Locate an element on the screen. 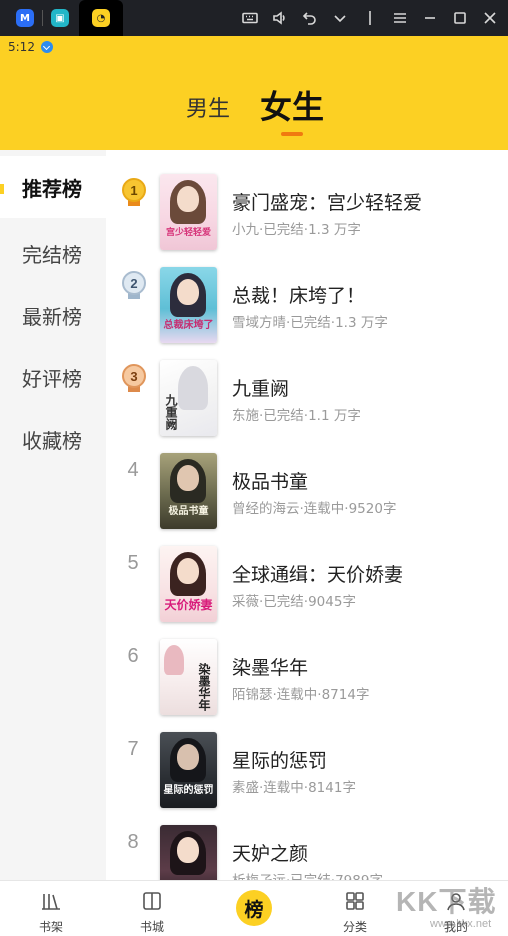 This screenshot has width=508, height=936. nav-label: 书架 is located at coordinates (50, 927).